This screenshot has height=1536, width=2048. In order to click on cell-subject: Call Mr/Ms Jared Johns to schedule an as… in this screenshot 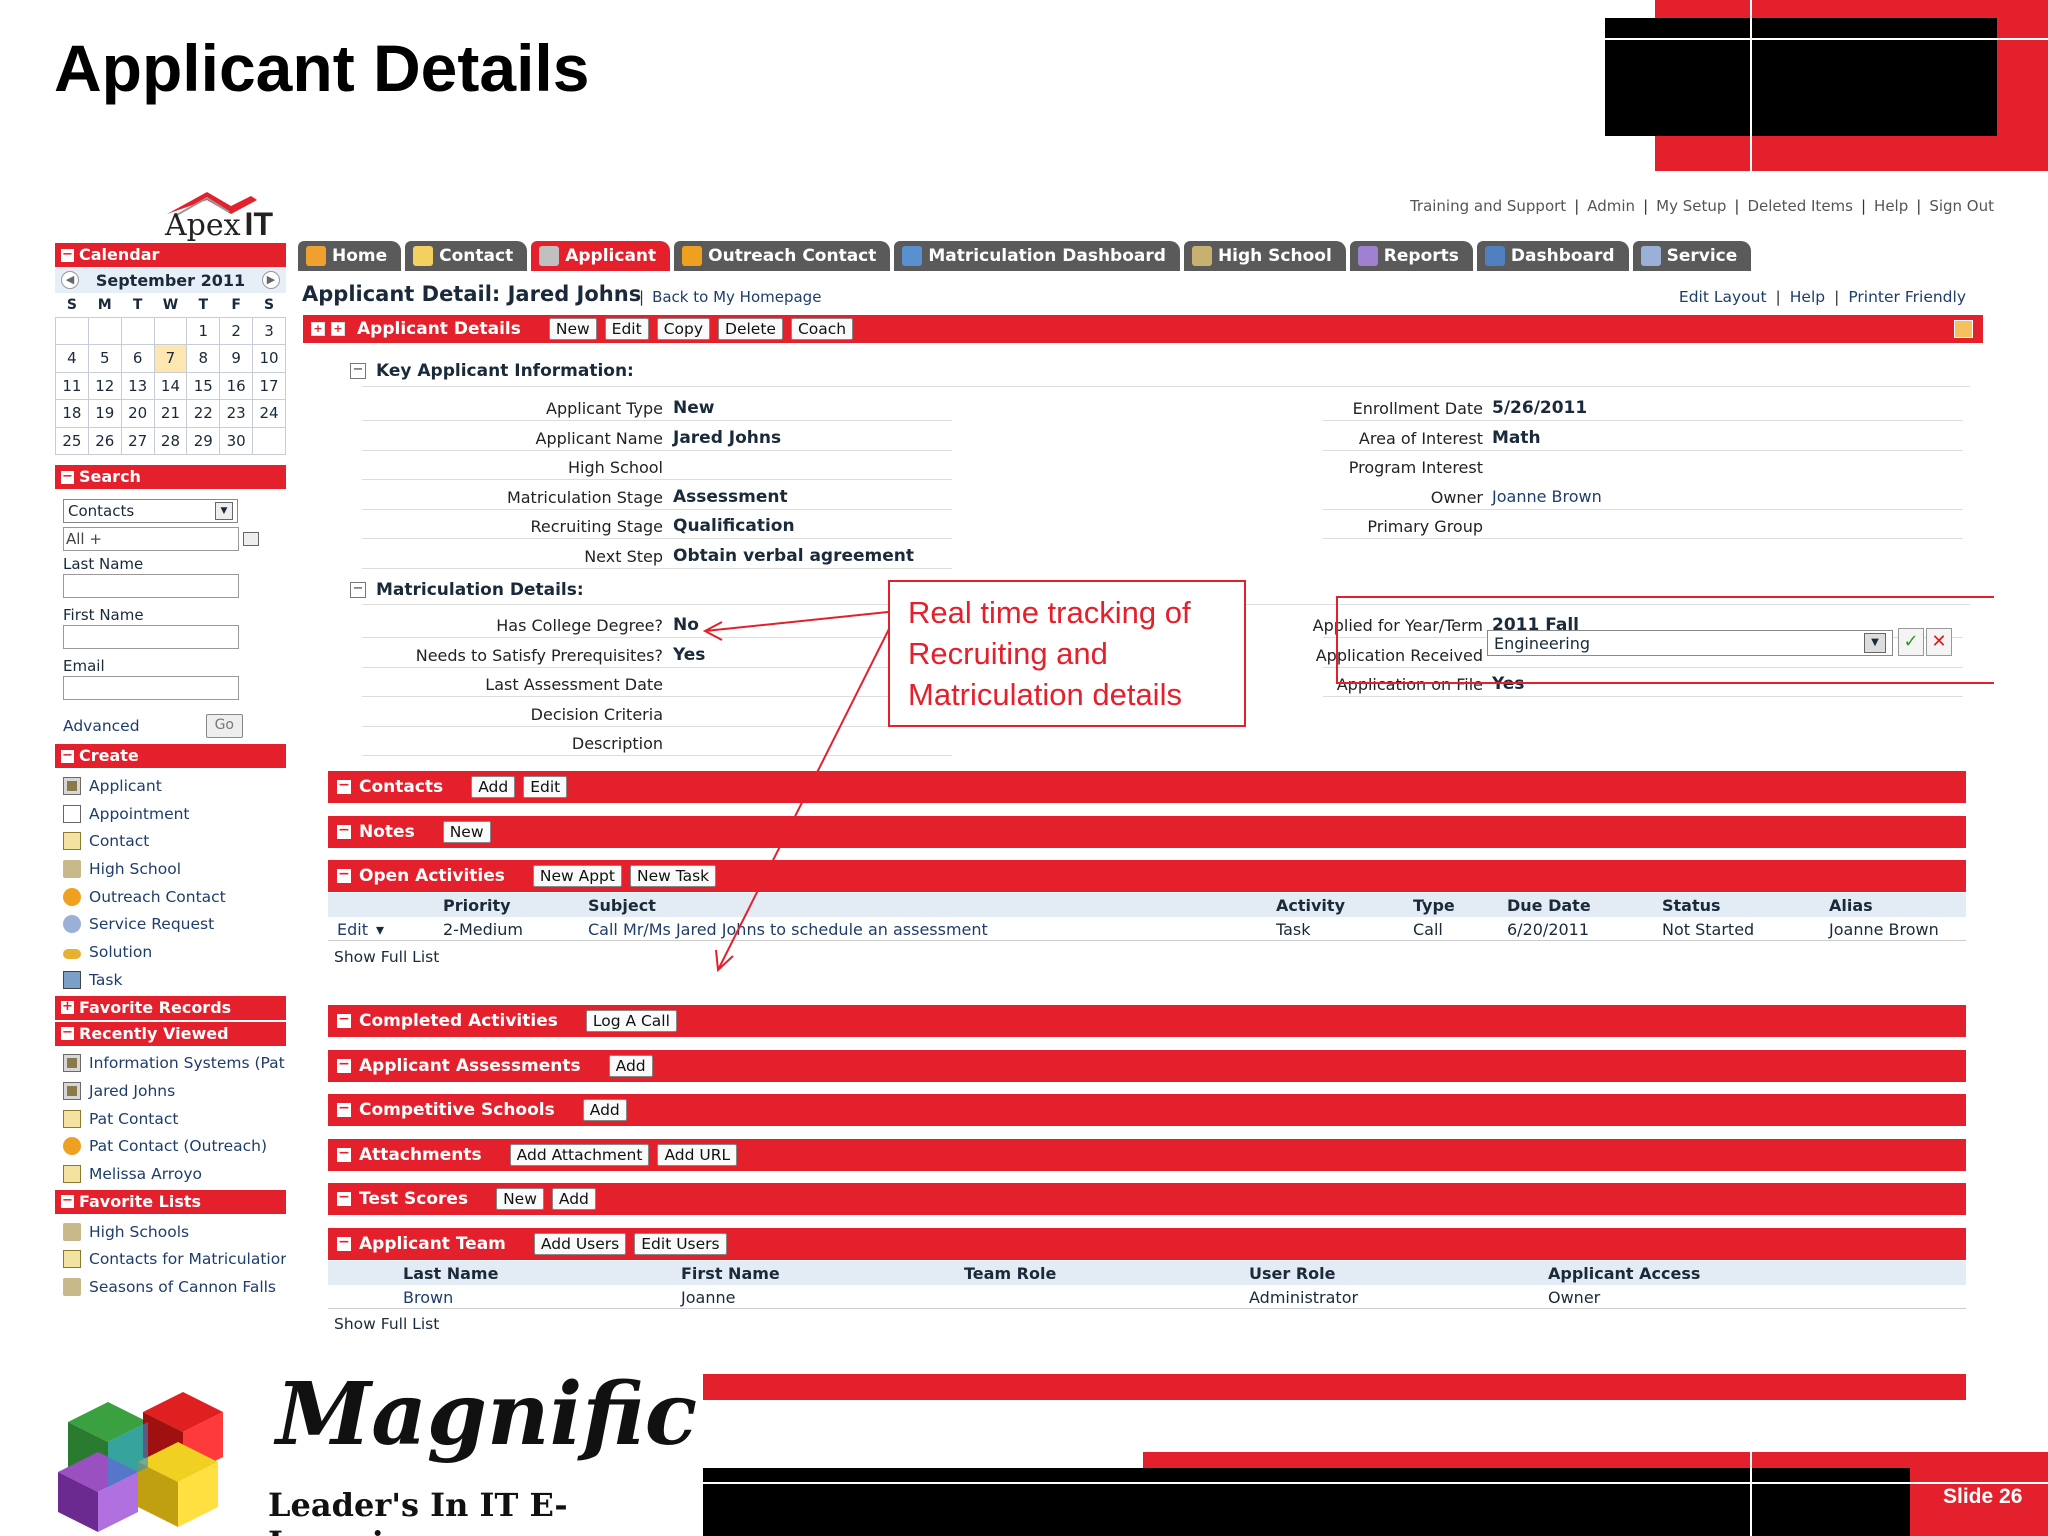, I will do `click(788, 929)`.